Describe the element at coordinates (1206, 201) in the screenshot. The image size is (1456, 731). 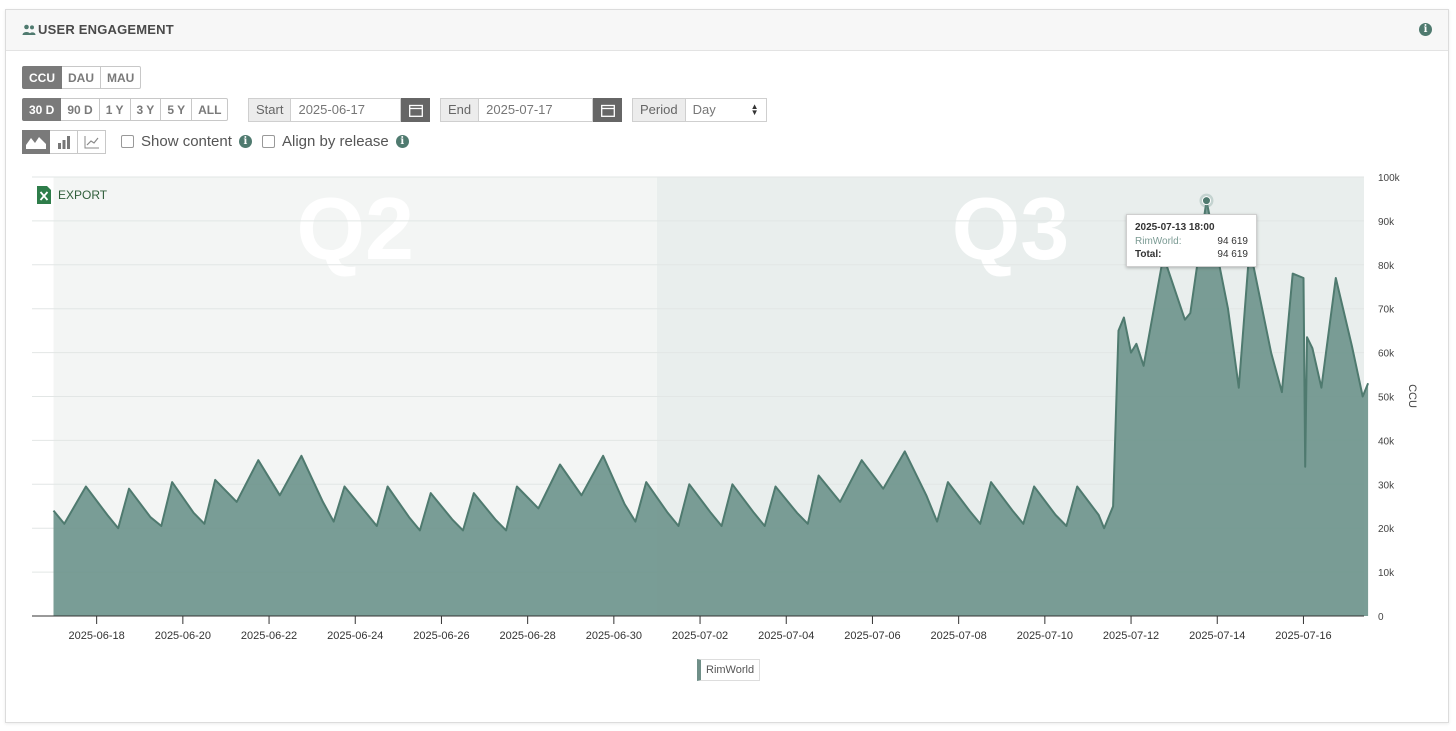
I see `hover-marker` at that location.